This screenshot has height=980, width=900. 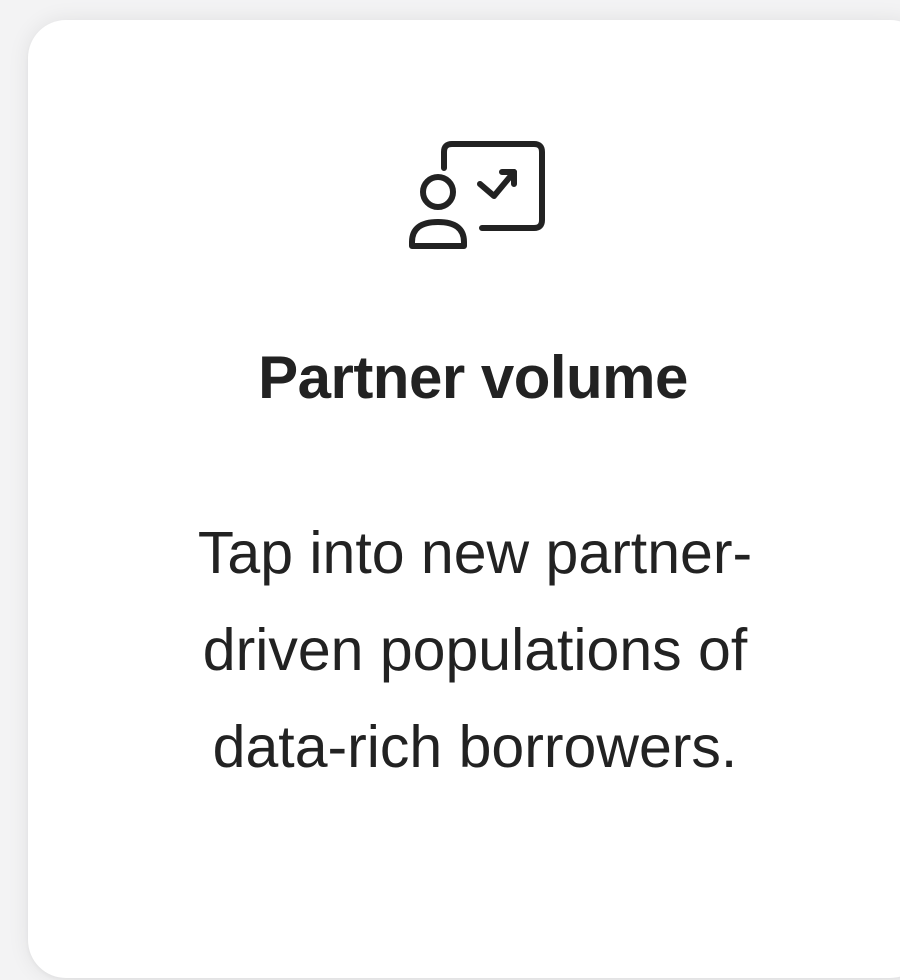 I want to click on card-title: Partner volume, so click(x=473, y=377).